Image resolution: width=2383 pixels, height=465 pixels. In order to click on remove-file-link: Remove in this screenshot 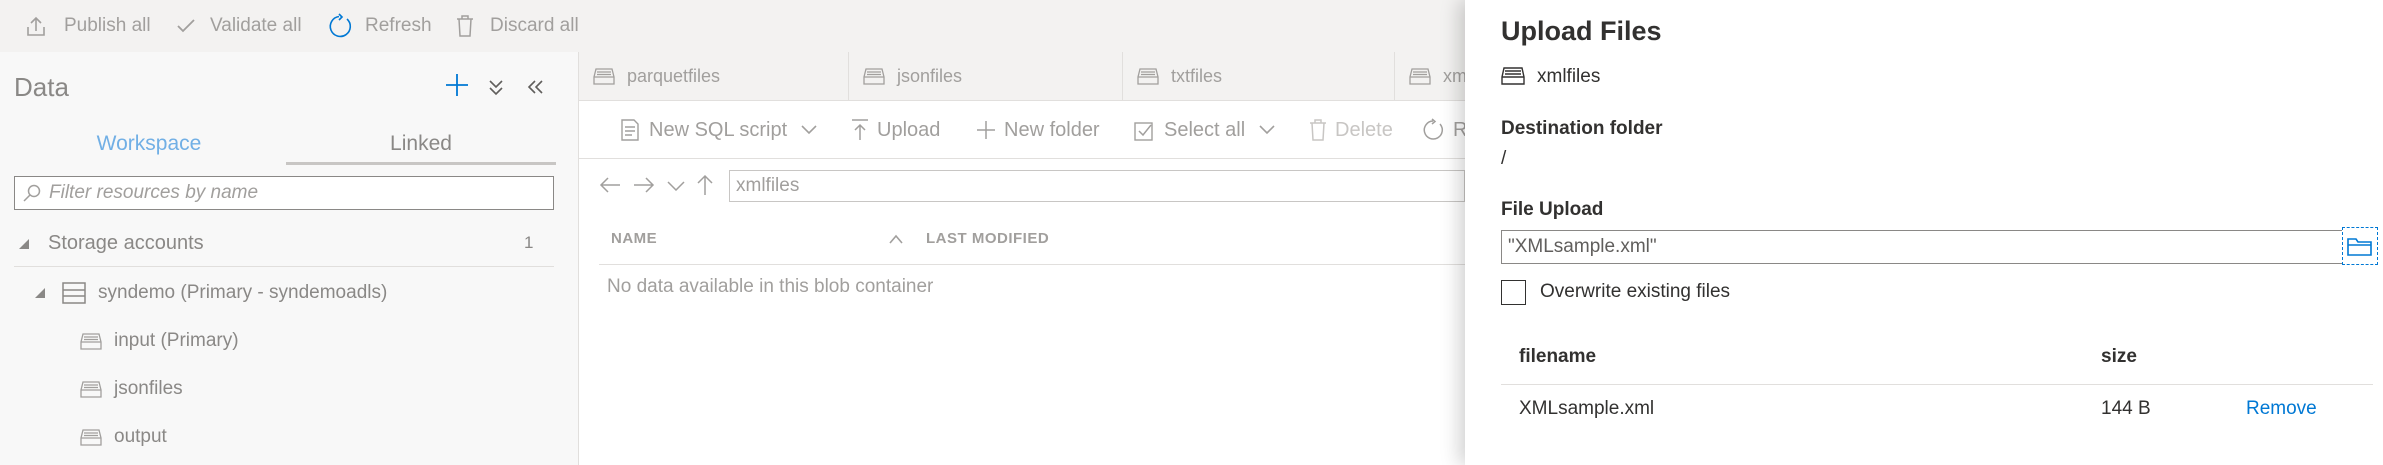, I will do `click(2281, 409)`.